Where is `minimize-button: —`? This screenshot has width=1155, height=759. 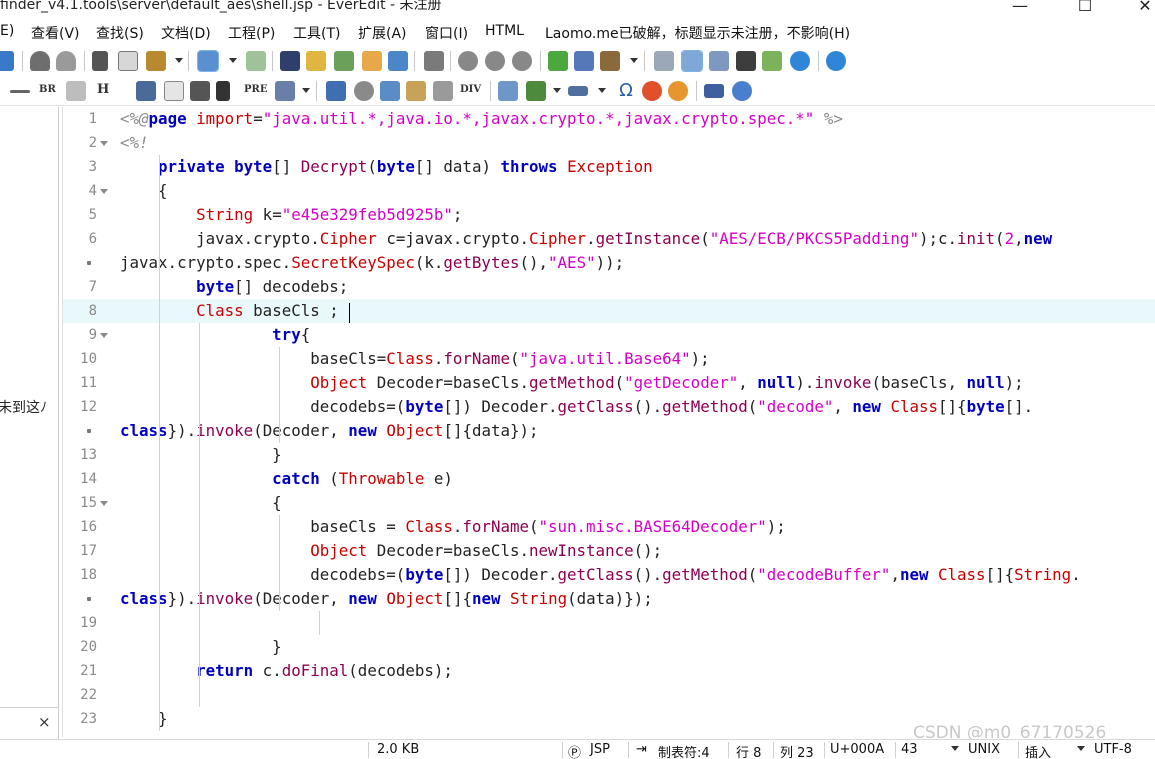 minimize-button: — is located at coordinates (1020, 7).